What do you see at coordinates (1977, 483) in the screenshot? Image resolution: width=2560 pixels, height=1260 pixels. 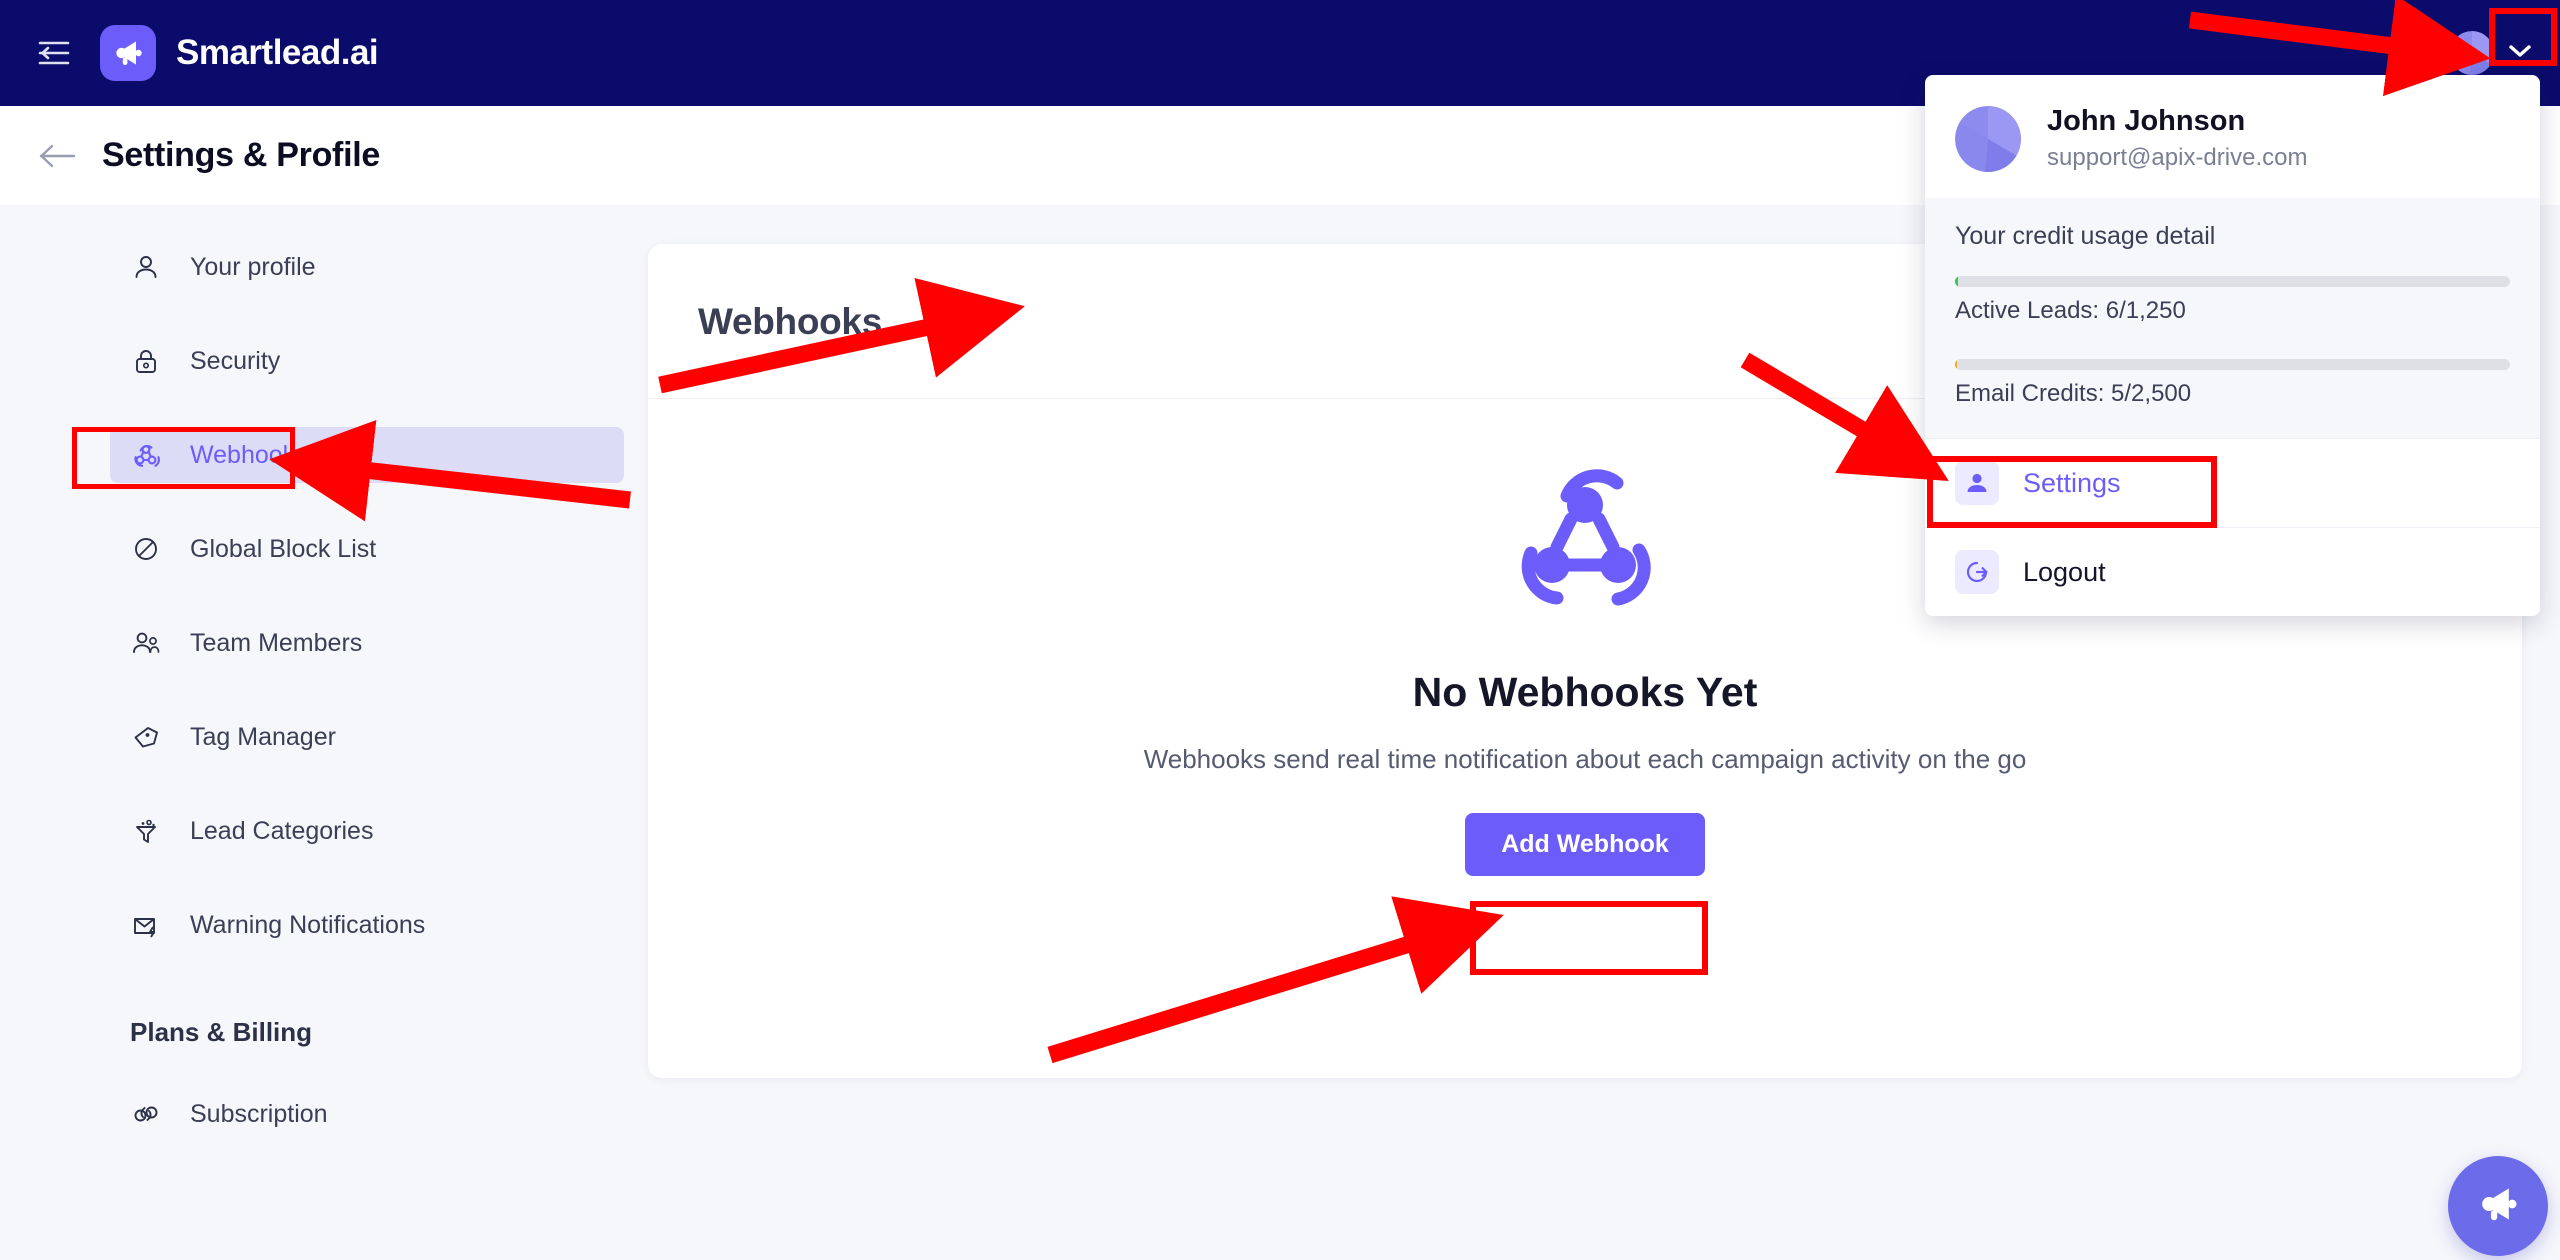 I see `person-settings-icon` at bounding box center [1977, 483].